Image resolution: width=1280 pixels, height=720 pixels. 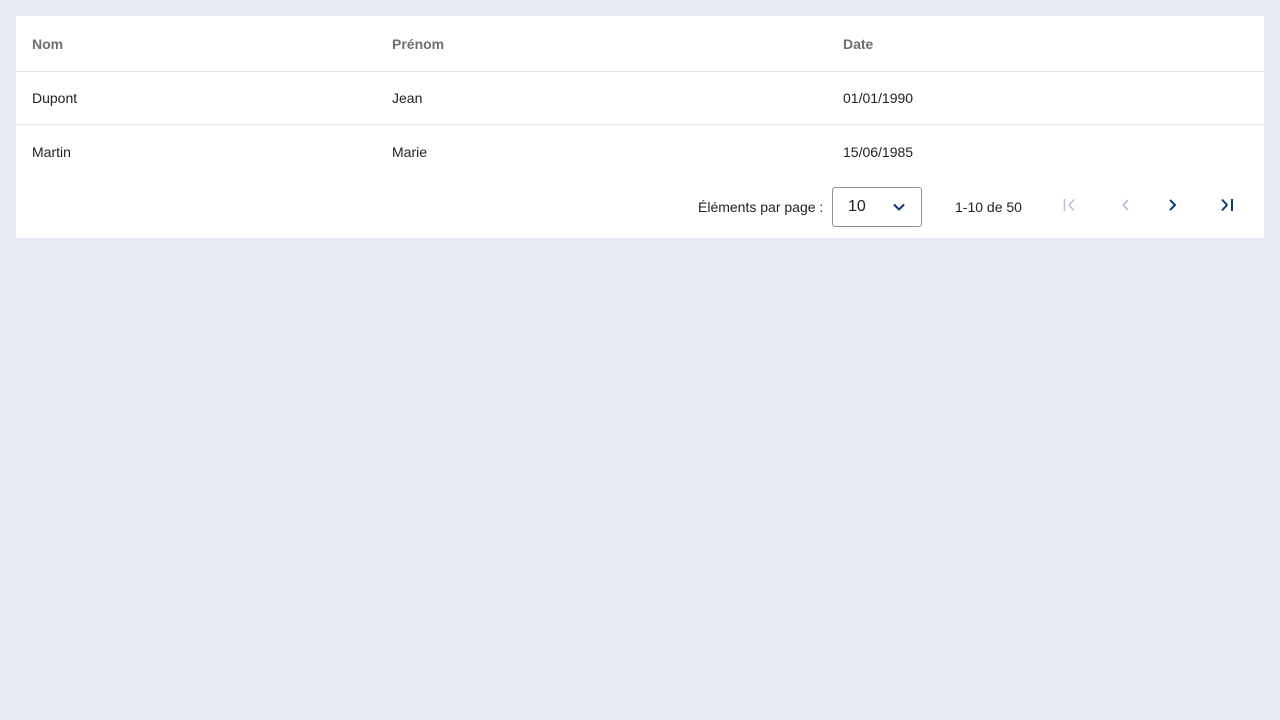 I want to click on first-page-icon, so click(x=1070, y=207).